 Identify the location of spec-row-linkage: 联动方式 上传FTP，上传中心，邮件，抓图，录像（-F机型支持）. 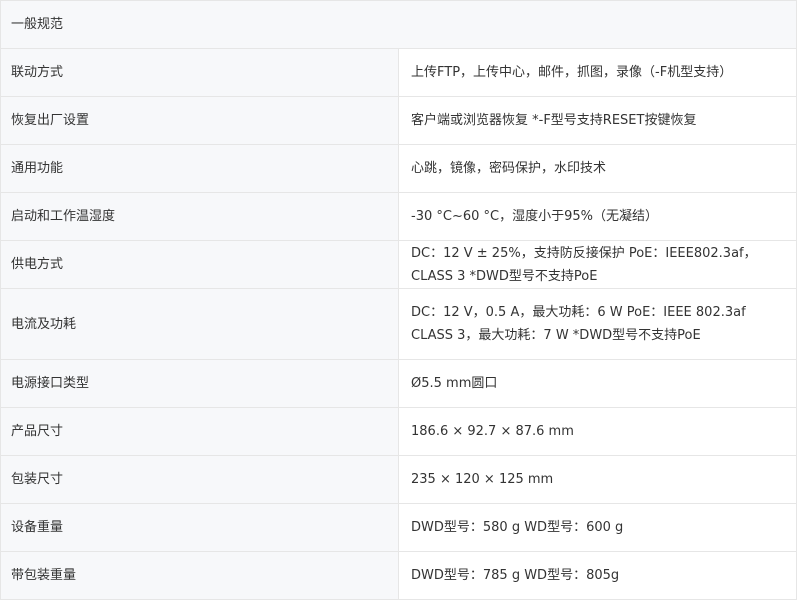
(398, 72).